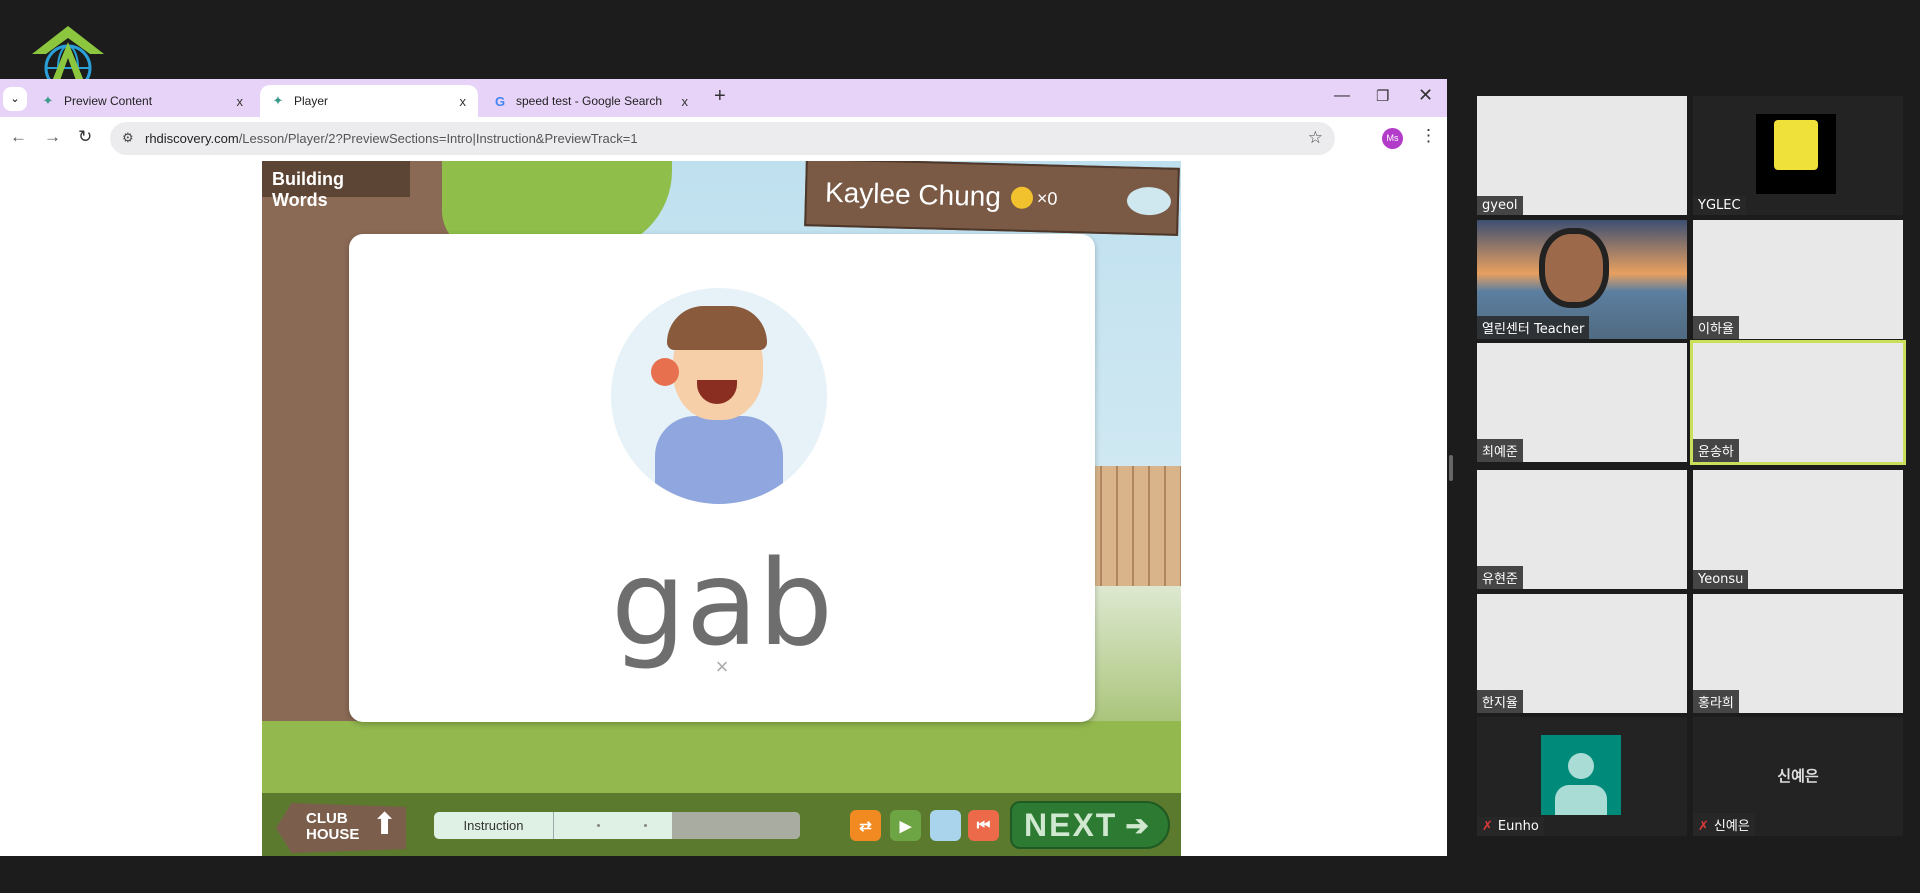  Describe the element at coordinates (1392, 138) in the screenshot. I see `profile-avatar: Ms` at that location.